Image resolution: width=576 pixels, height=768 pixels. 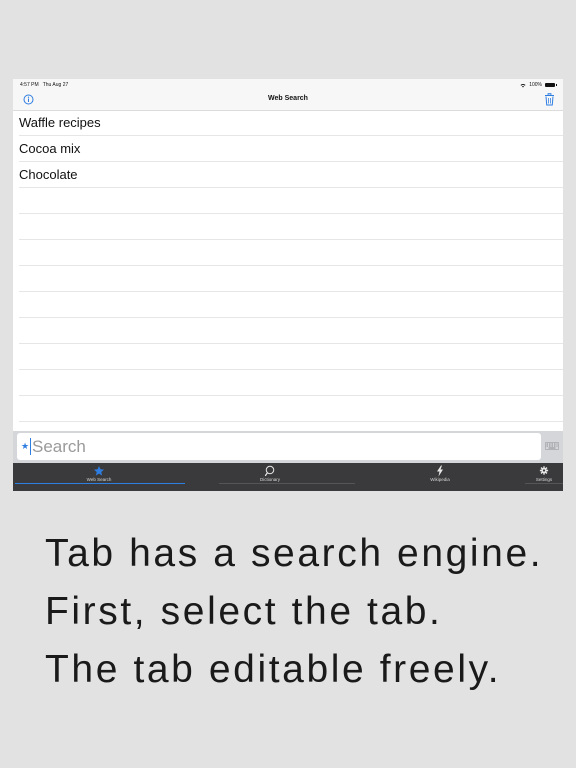 I want to click on tab-settings: Settings, so click(x=544, y=477).